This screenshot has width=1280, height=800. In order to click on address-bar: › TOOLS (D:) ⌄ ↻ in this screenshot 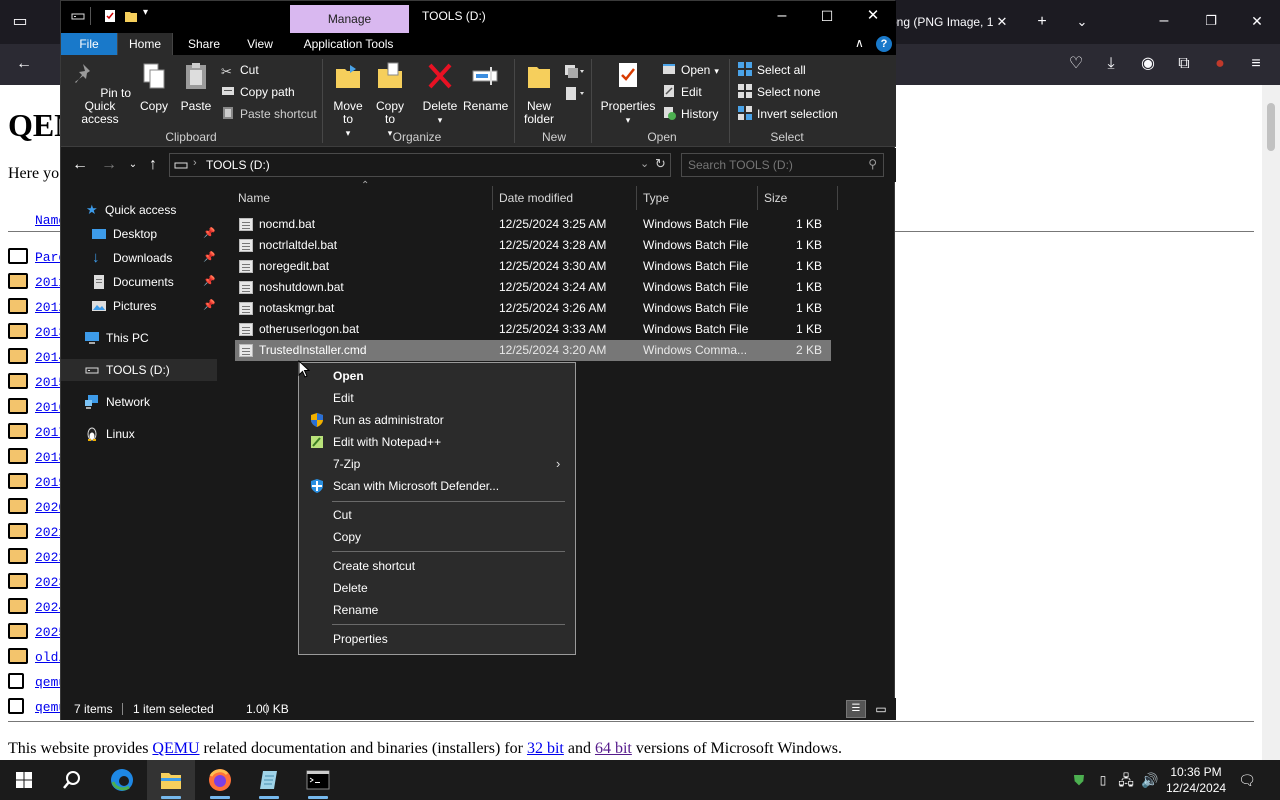, I will do `click(420, 165)`.